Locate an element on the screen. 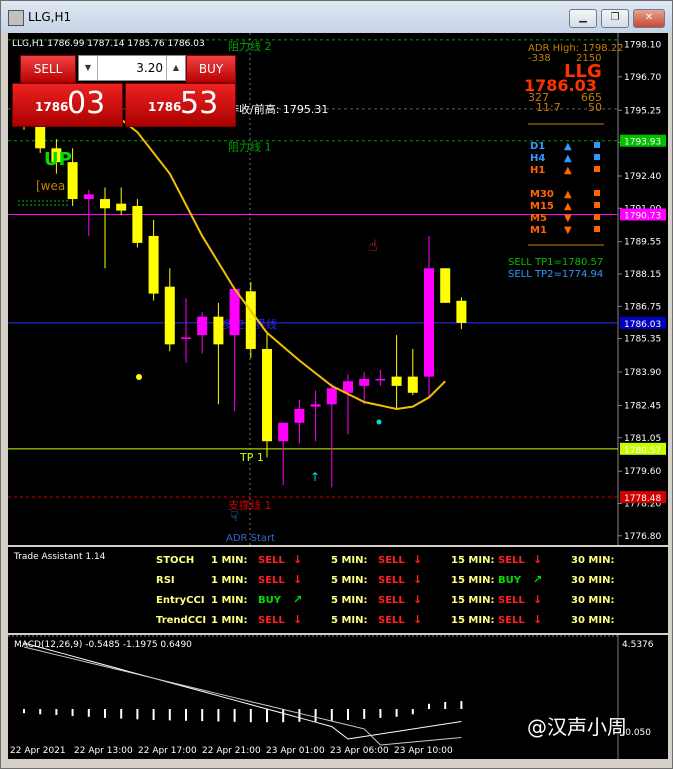  price-tick-label: 1796.70 is located at coordinates (642, 78).